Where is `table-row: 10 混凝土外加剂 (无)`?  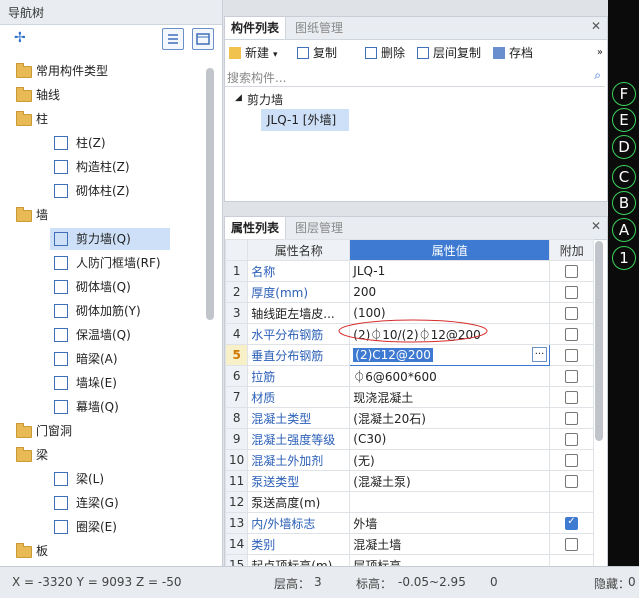
table-row: 10 混凝土外加剂 (无) is located at coordinates (409, 460).